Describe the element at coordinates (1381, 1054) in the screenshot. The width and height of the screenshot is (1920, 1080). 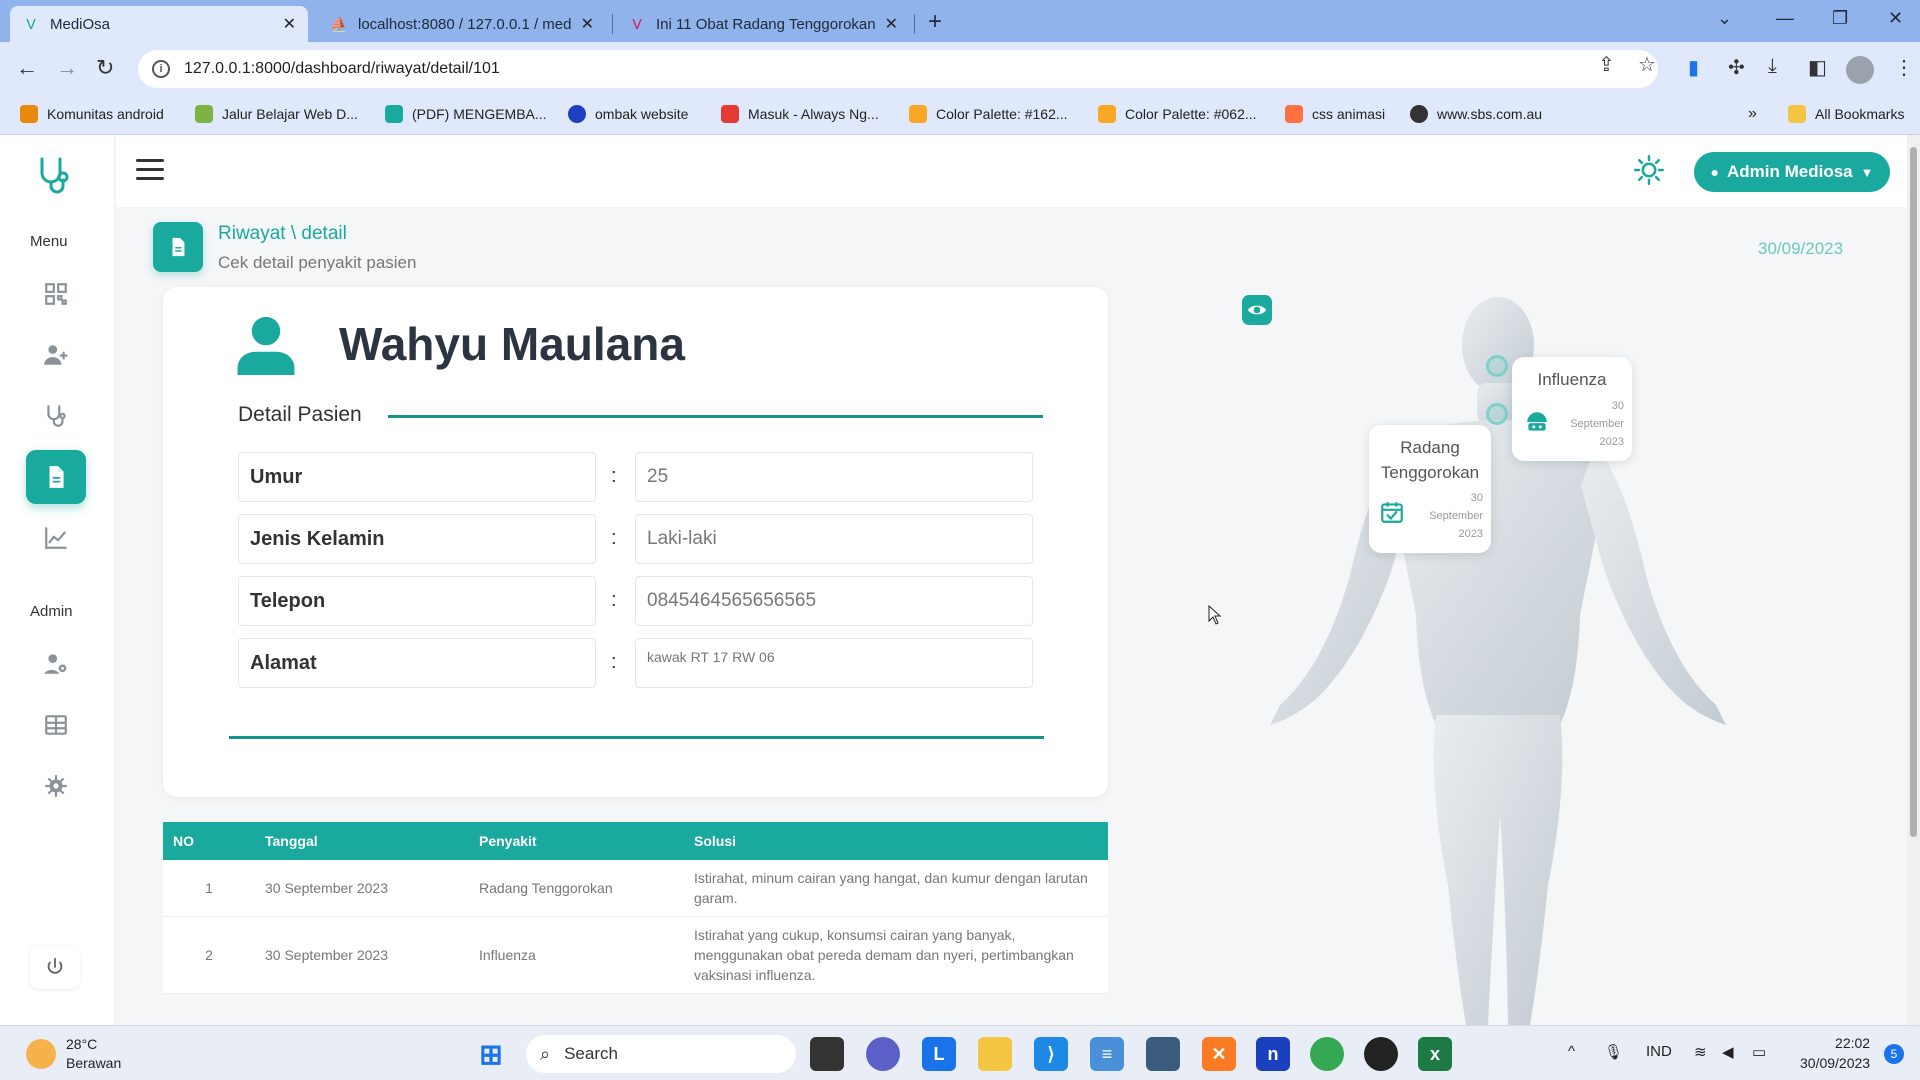
I see `obs-icon` at that location.